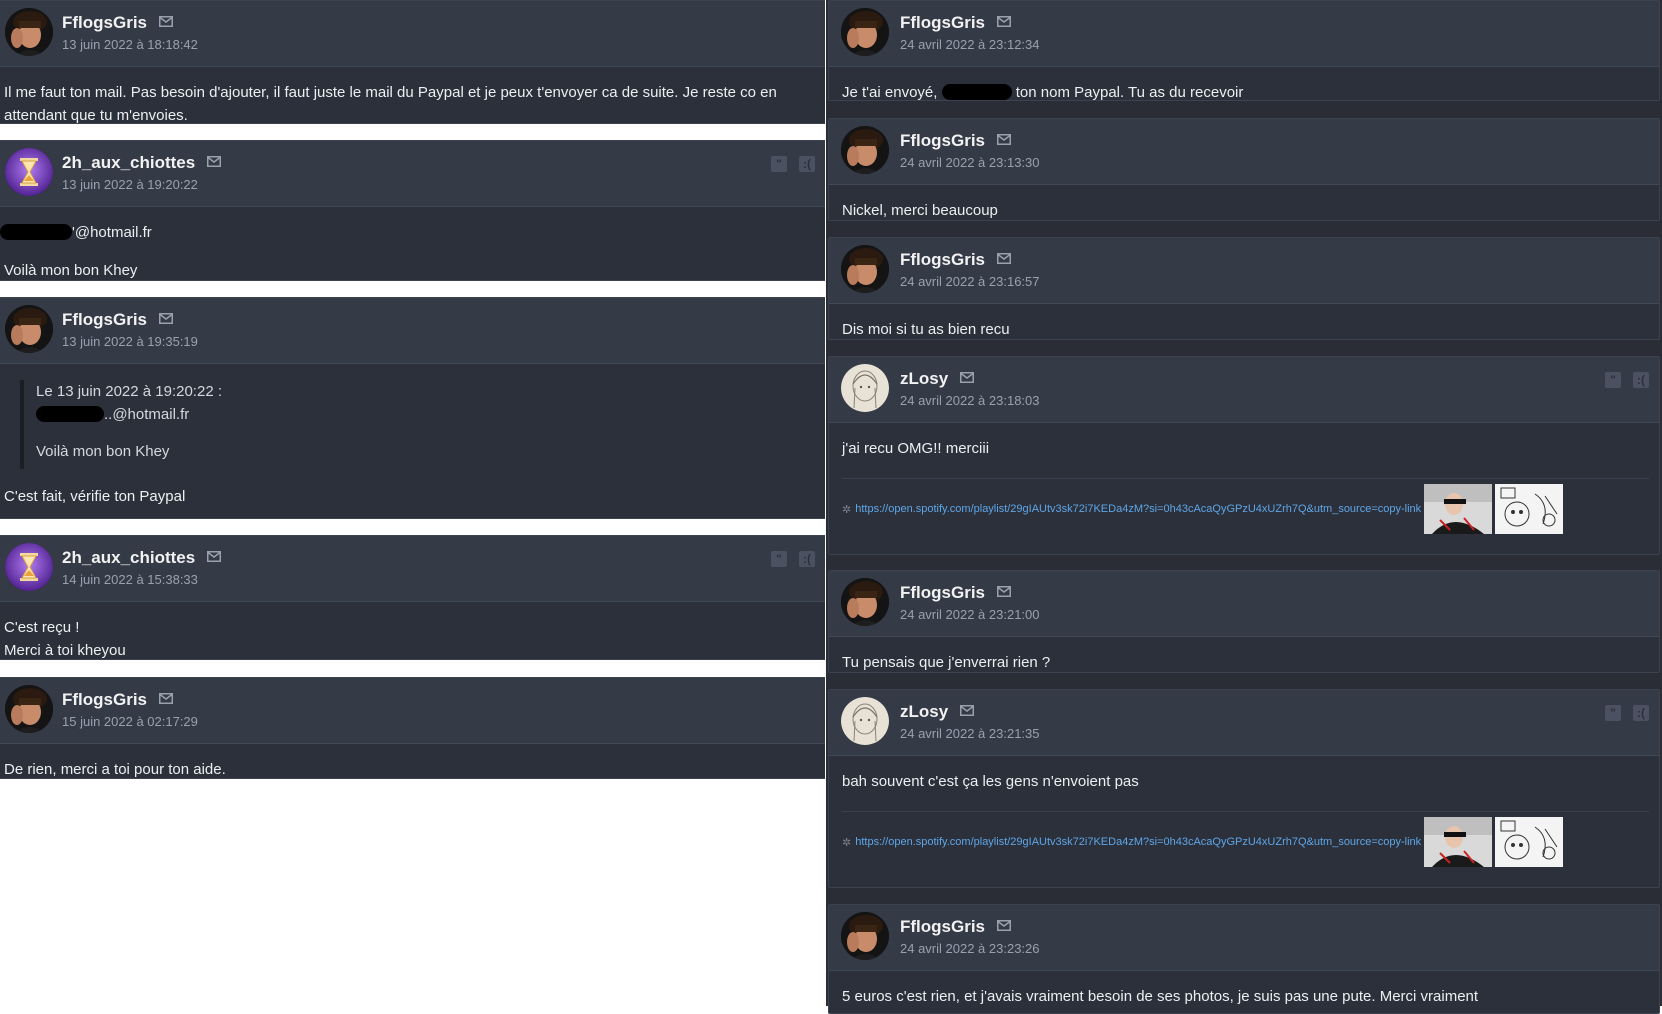  Describe the element at coordinates (970, 948) in the screenshot. I see `post-date: 24 avril 2022 à 23:23:26` at that location.